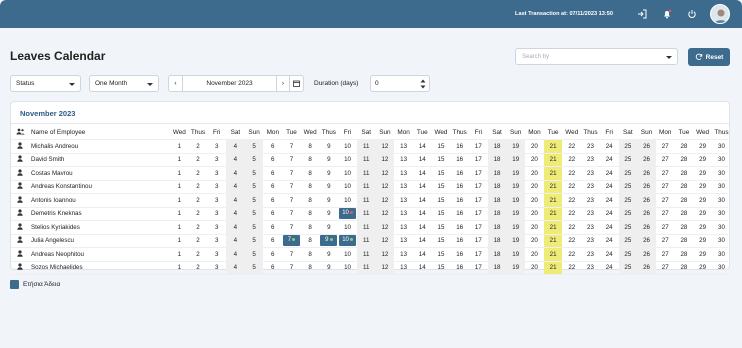 This screenshot has width=742, height=348. What do you see at coordinates (99, 200) in the screenshot?
I see `employee-name: Antonis Ioannou` at bounding box center [99, 200].